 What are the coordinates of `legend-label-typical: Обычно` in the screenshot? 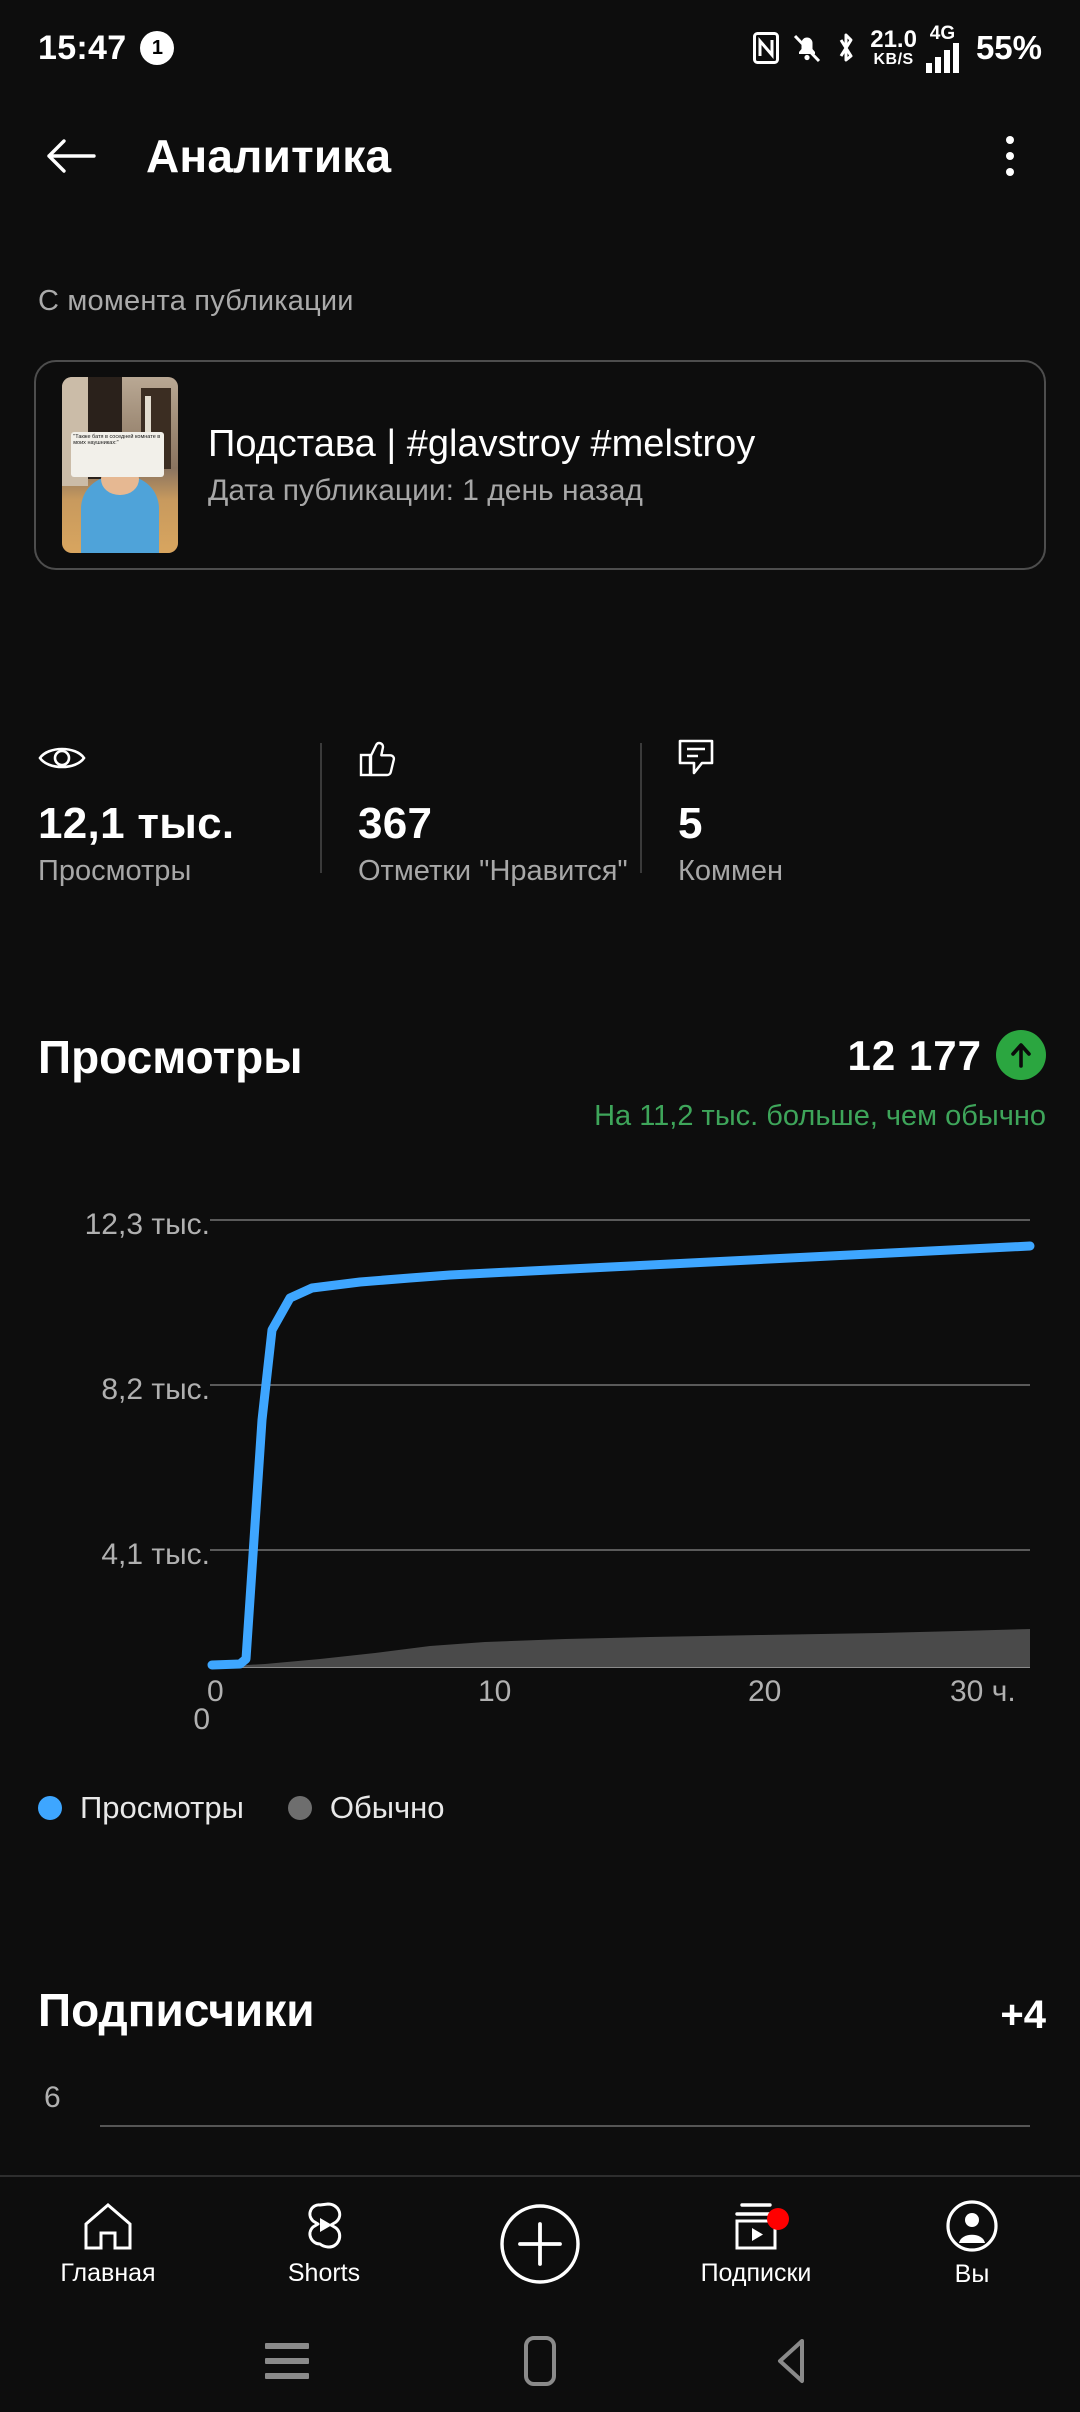 It's located at (387, 1807).